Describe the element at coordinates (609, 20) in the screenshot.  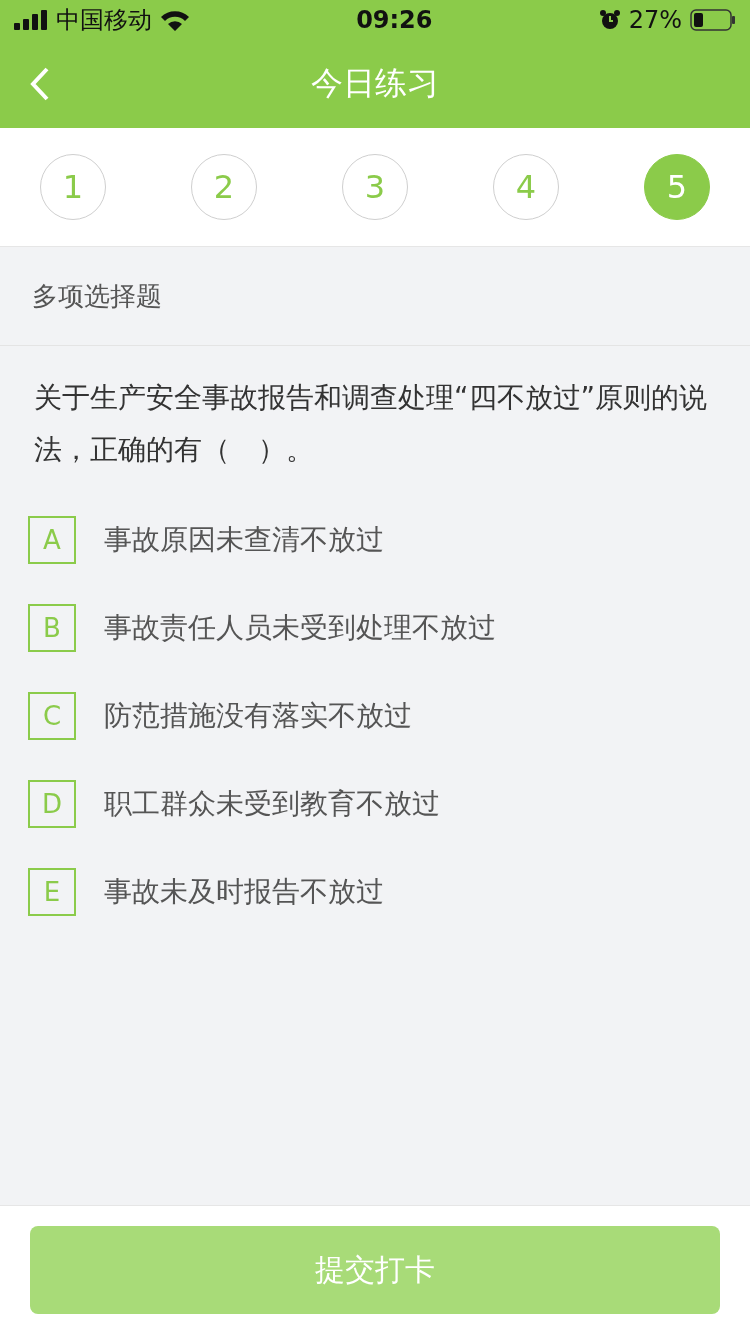
I see `alarm-clock-icon` at that location.